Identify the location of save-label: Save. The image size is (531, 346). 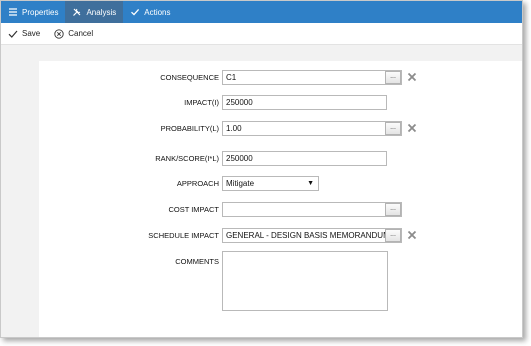
(31, 33).